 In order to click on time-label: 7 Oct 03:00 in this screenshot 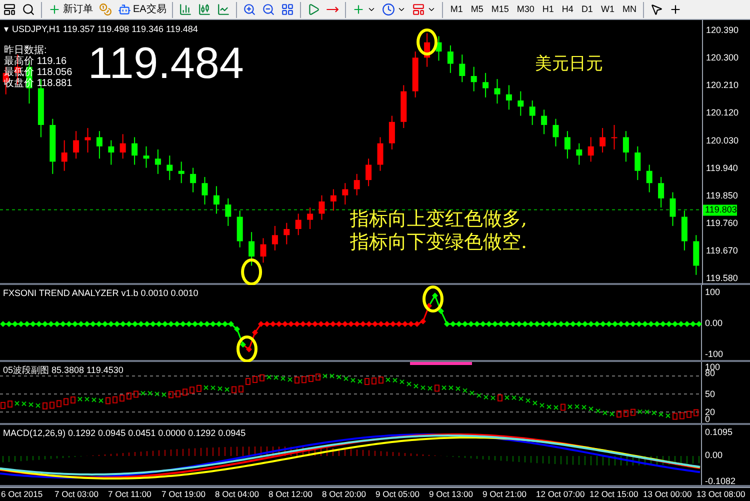, I will do `click(77, 494)`.